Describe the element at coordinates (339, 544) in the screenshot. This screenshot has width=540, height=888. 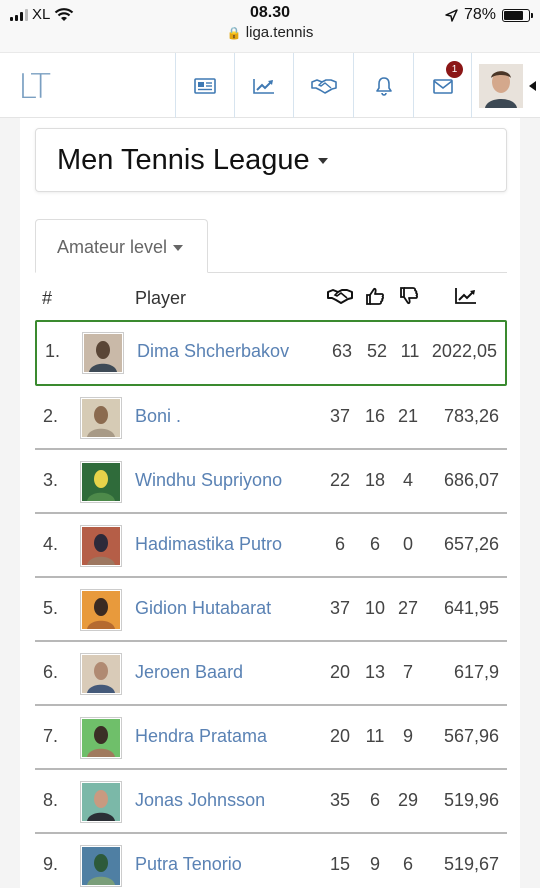
I see `matches-count: 6` at that location.